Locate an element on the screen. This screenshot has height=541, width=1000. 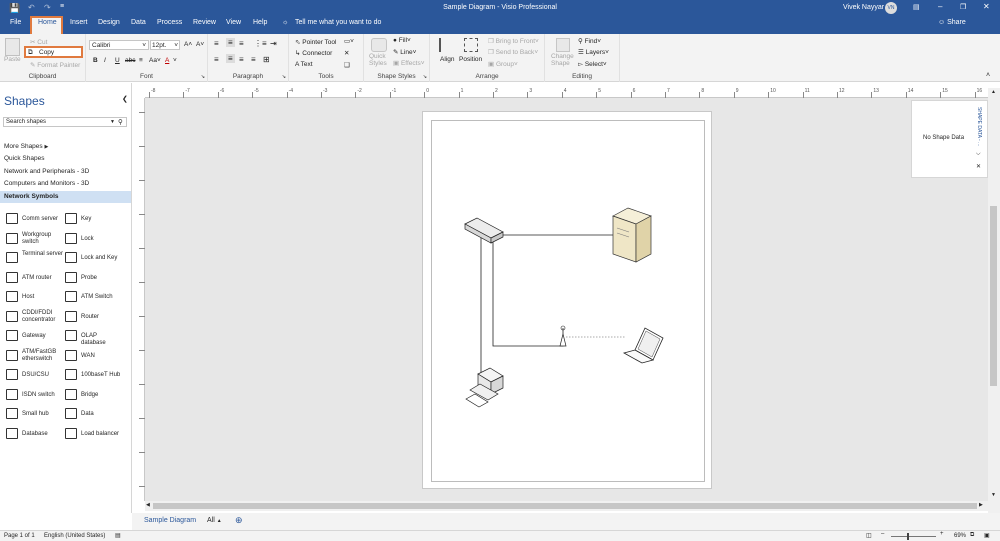
search-icon: ⚲ is located at coordinates (120, 122).